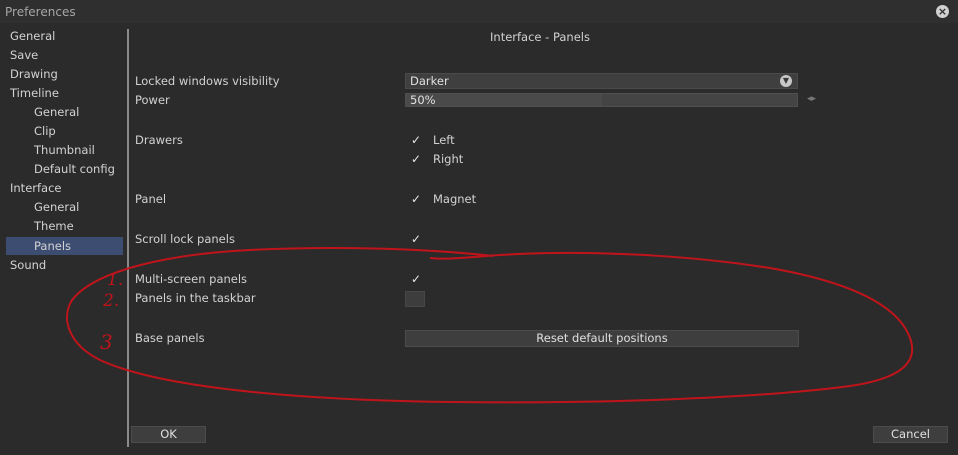 This screenshot has height=455, width=958. What do you see at coordinates (455, 199) in the screenshot?
I see `magnet-label: Magnet` at bounding box center [455, 199].